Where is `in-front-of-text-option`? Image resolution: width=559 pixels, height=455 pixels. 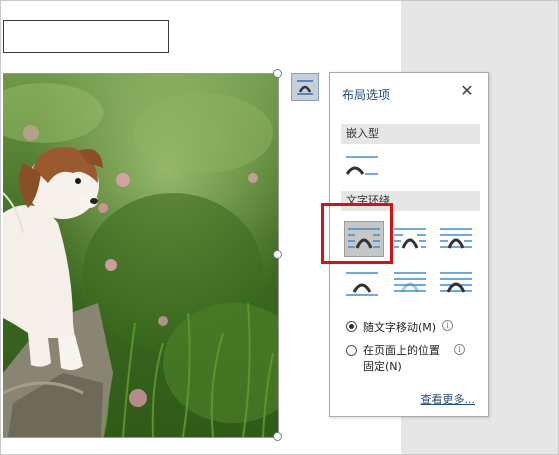
in-front-of-text-option is located at coordinates (456, 283).